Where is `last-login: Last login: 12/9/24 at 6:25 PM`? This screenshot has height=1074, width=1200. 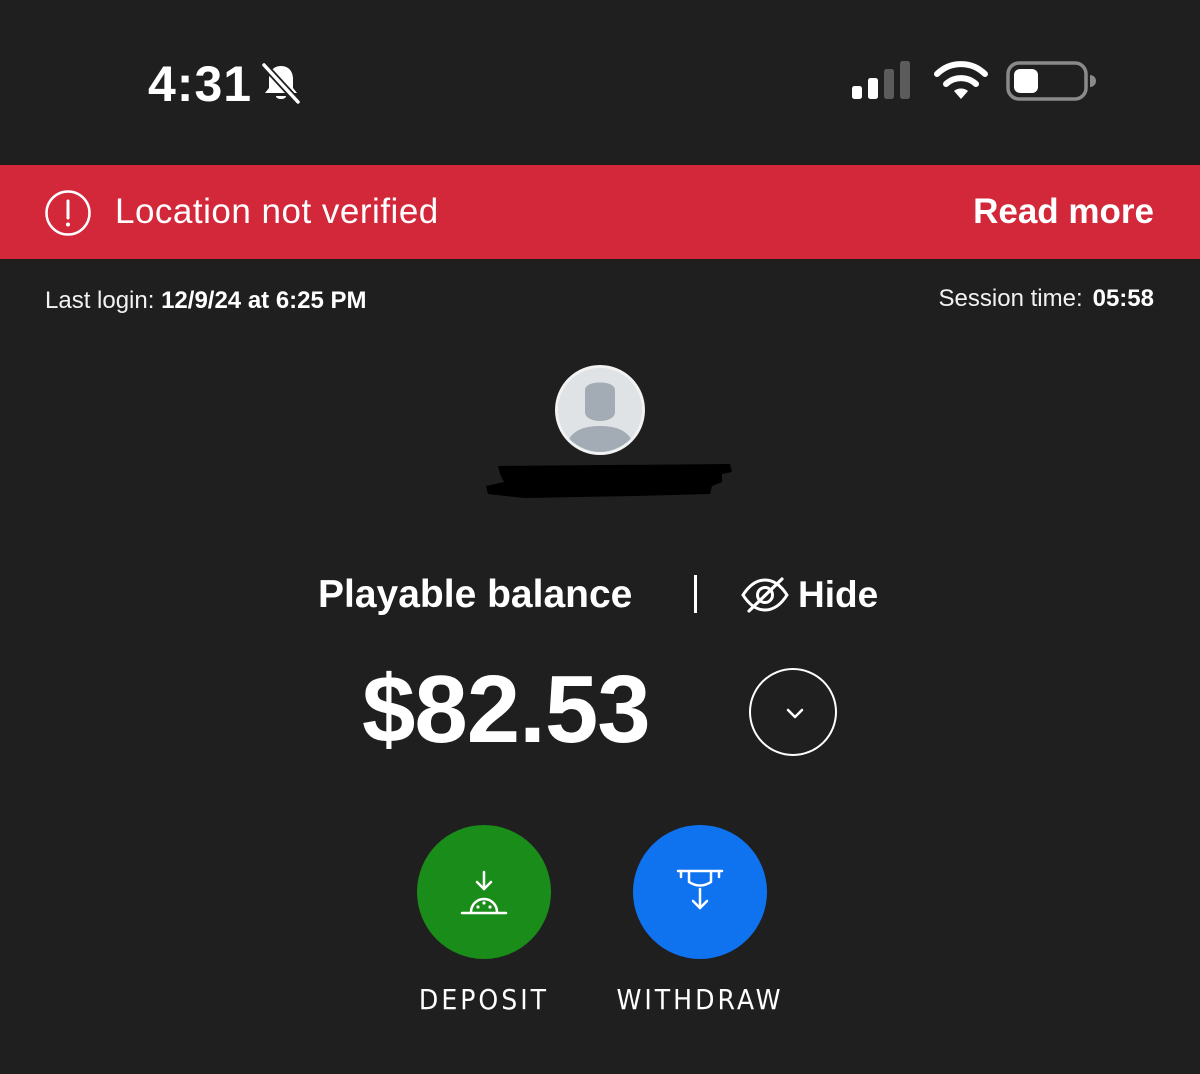 last-login: Last login: 12/9/24 at 6:25 PM is located at coordinates (206, 301).